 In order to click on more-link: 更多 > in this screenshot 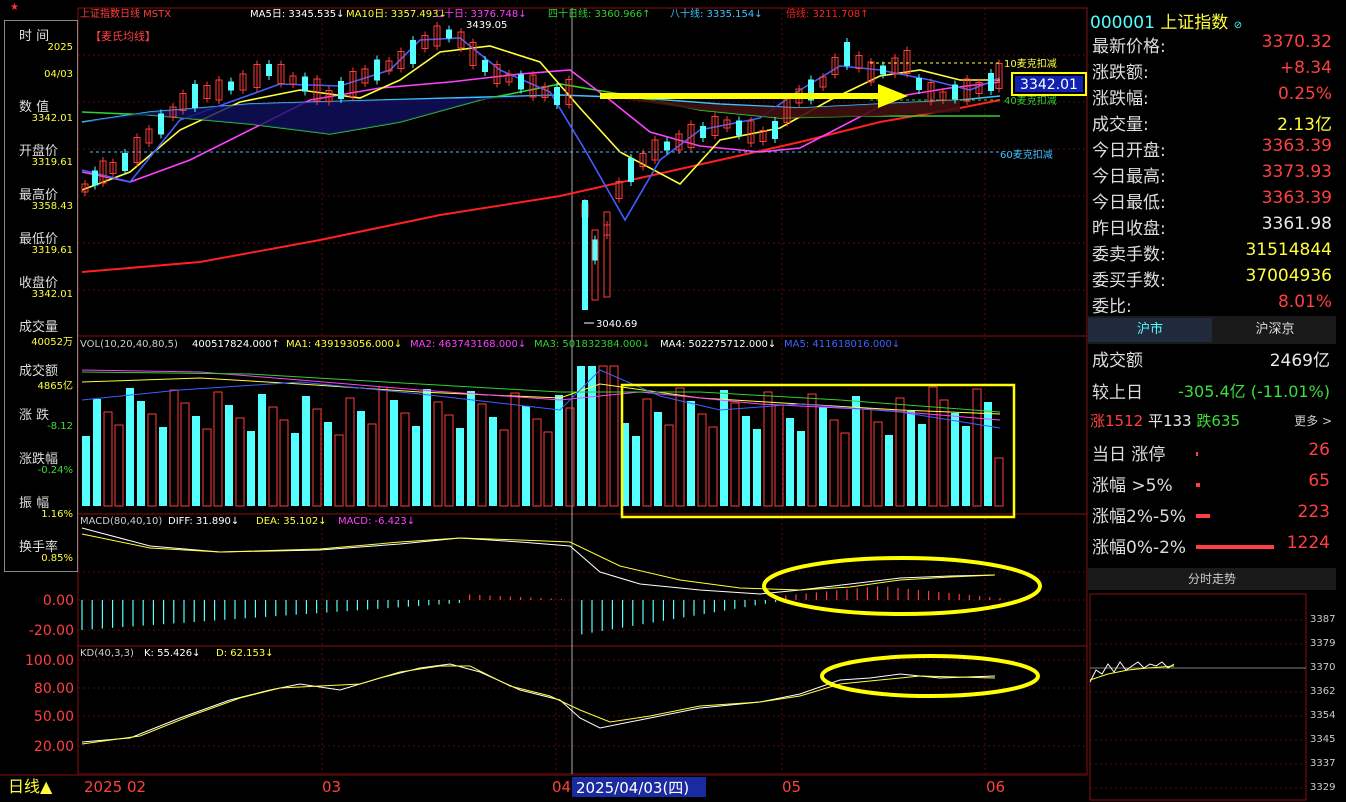, I will do `click(1313, 420)`.